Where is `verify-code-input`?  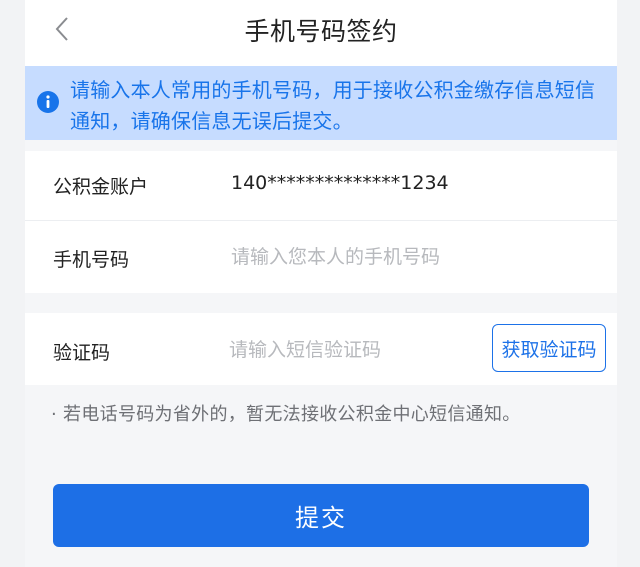 verify-code-input is located at coordinates (354, 350).